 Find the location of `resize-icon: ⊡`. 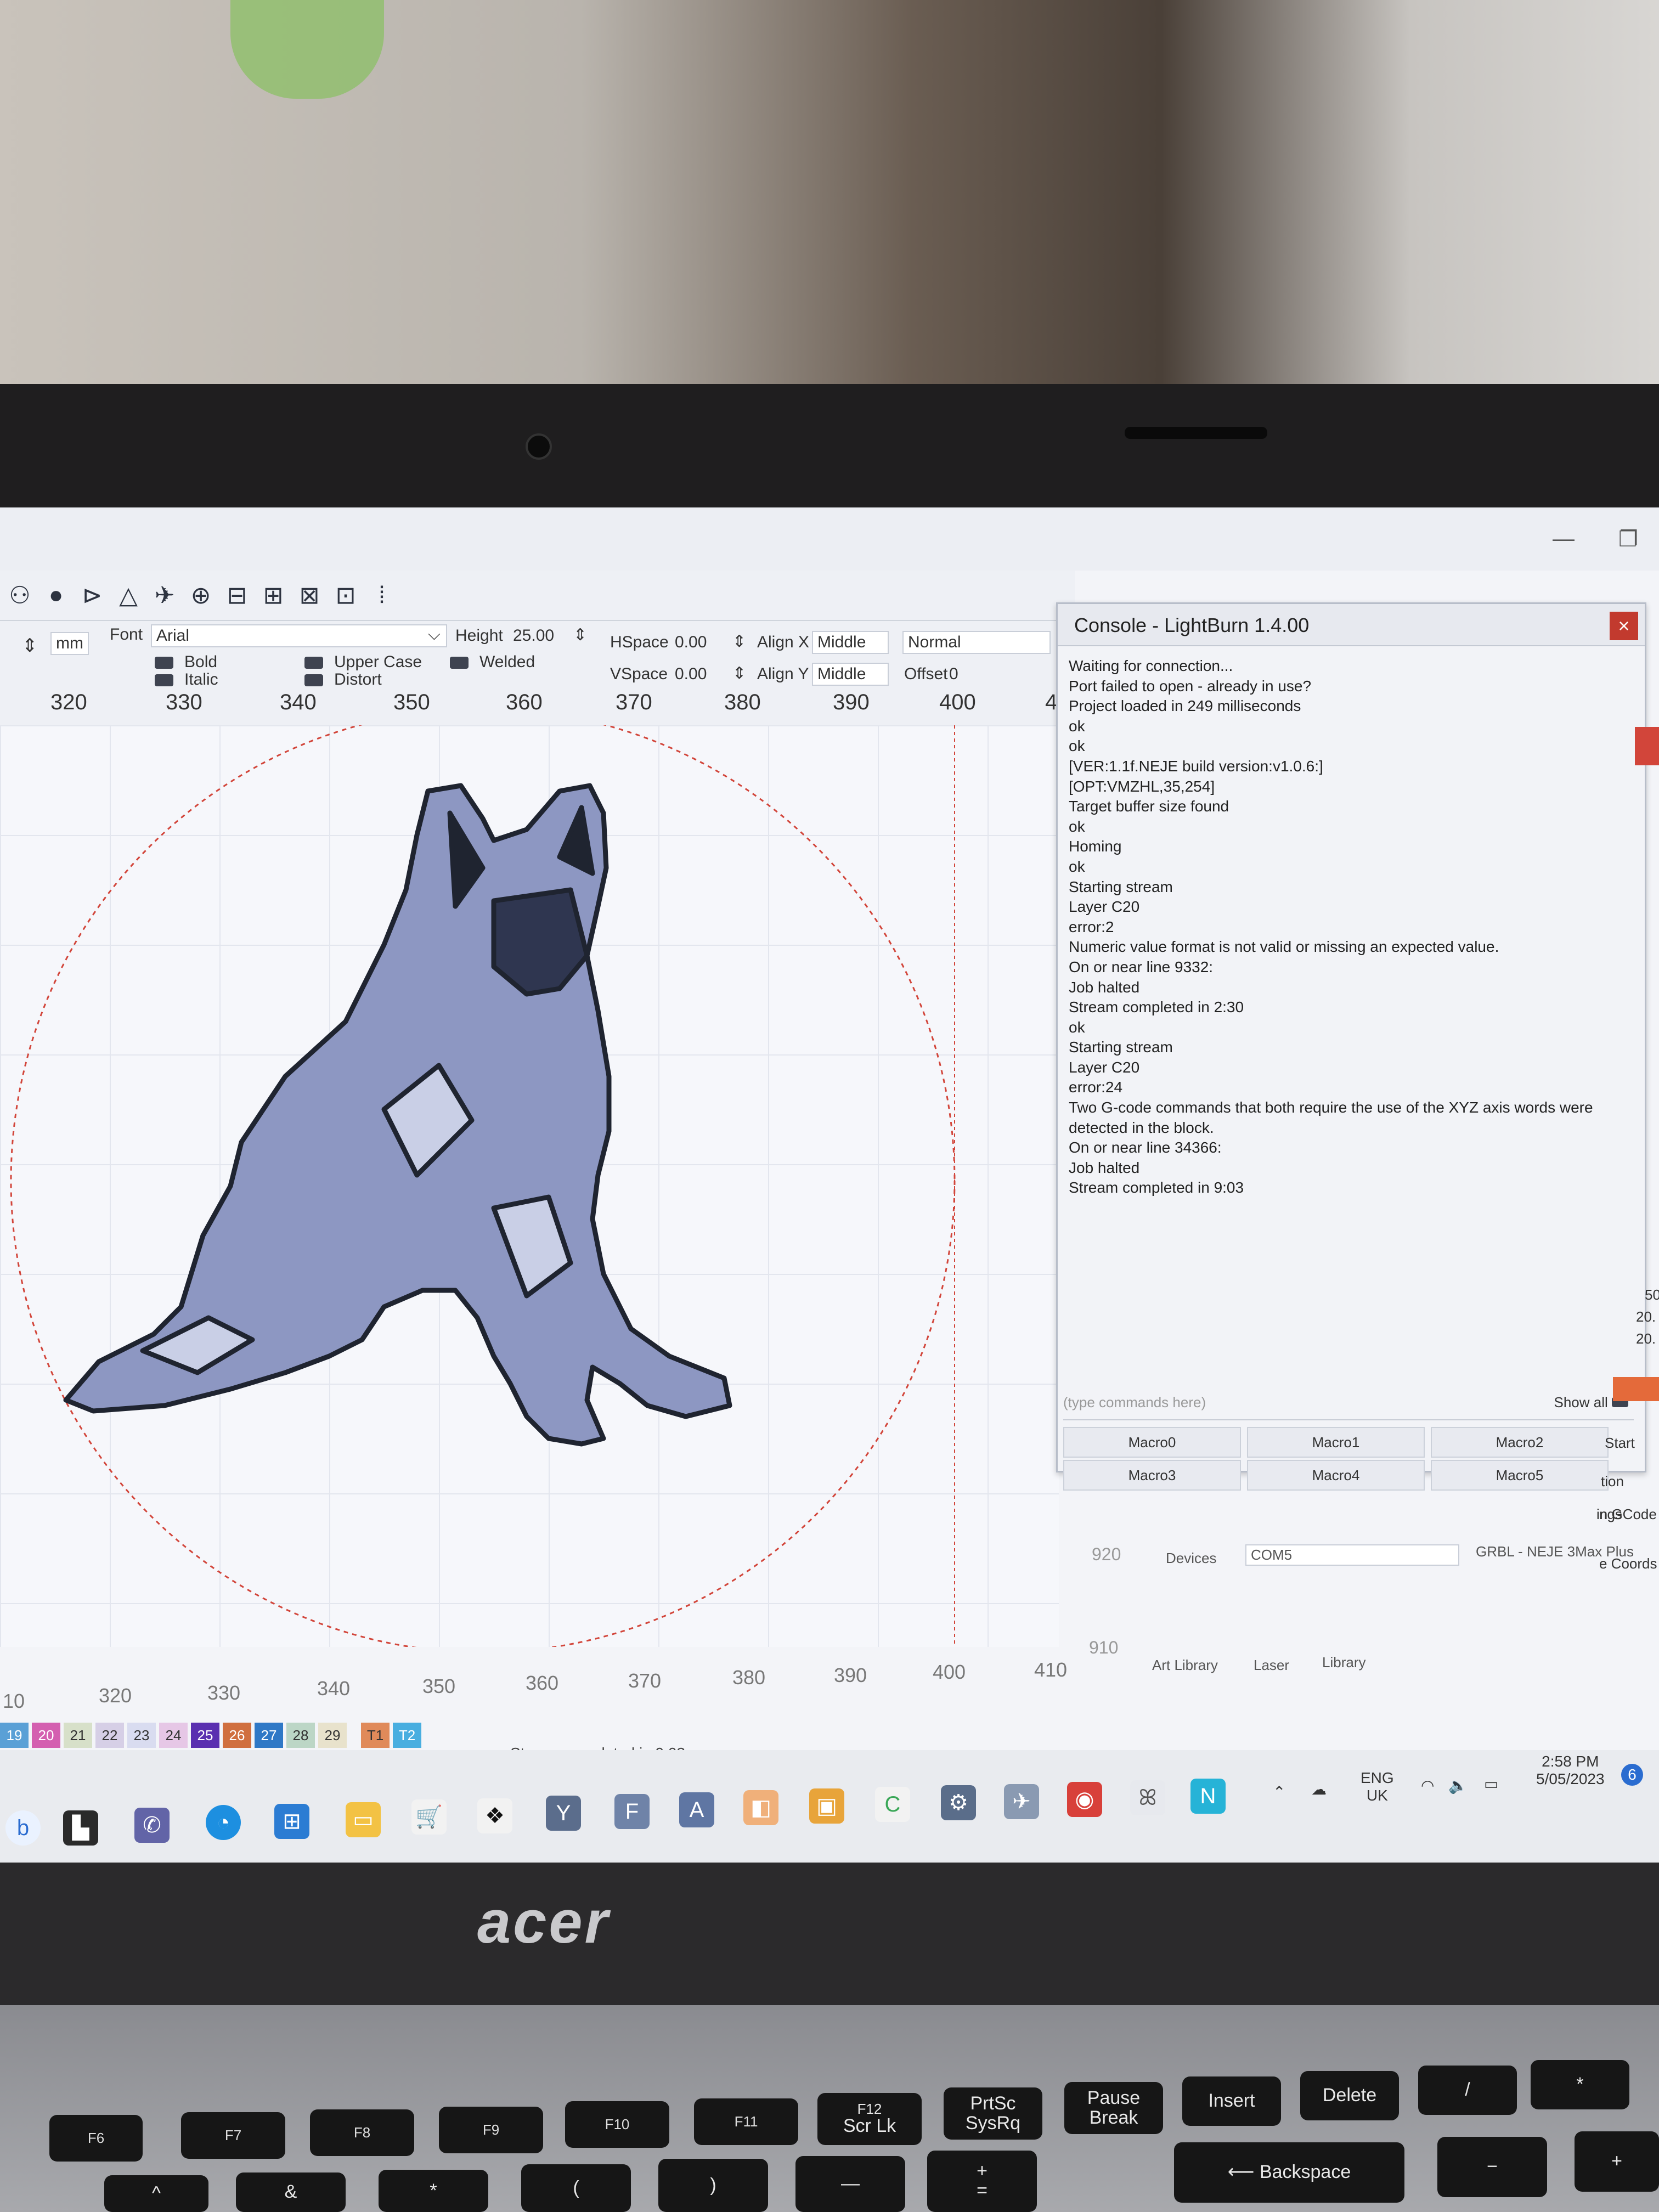

resize-icon: ⊡ is located at coordinates (345, 596).